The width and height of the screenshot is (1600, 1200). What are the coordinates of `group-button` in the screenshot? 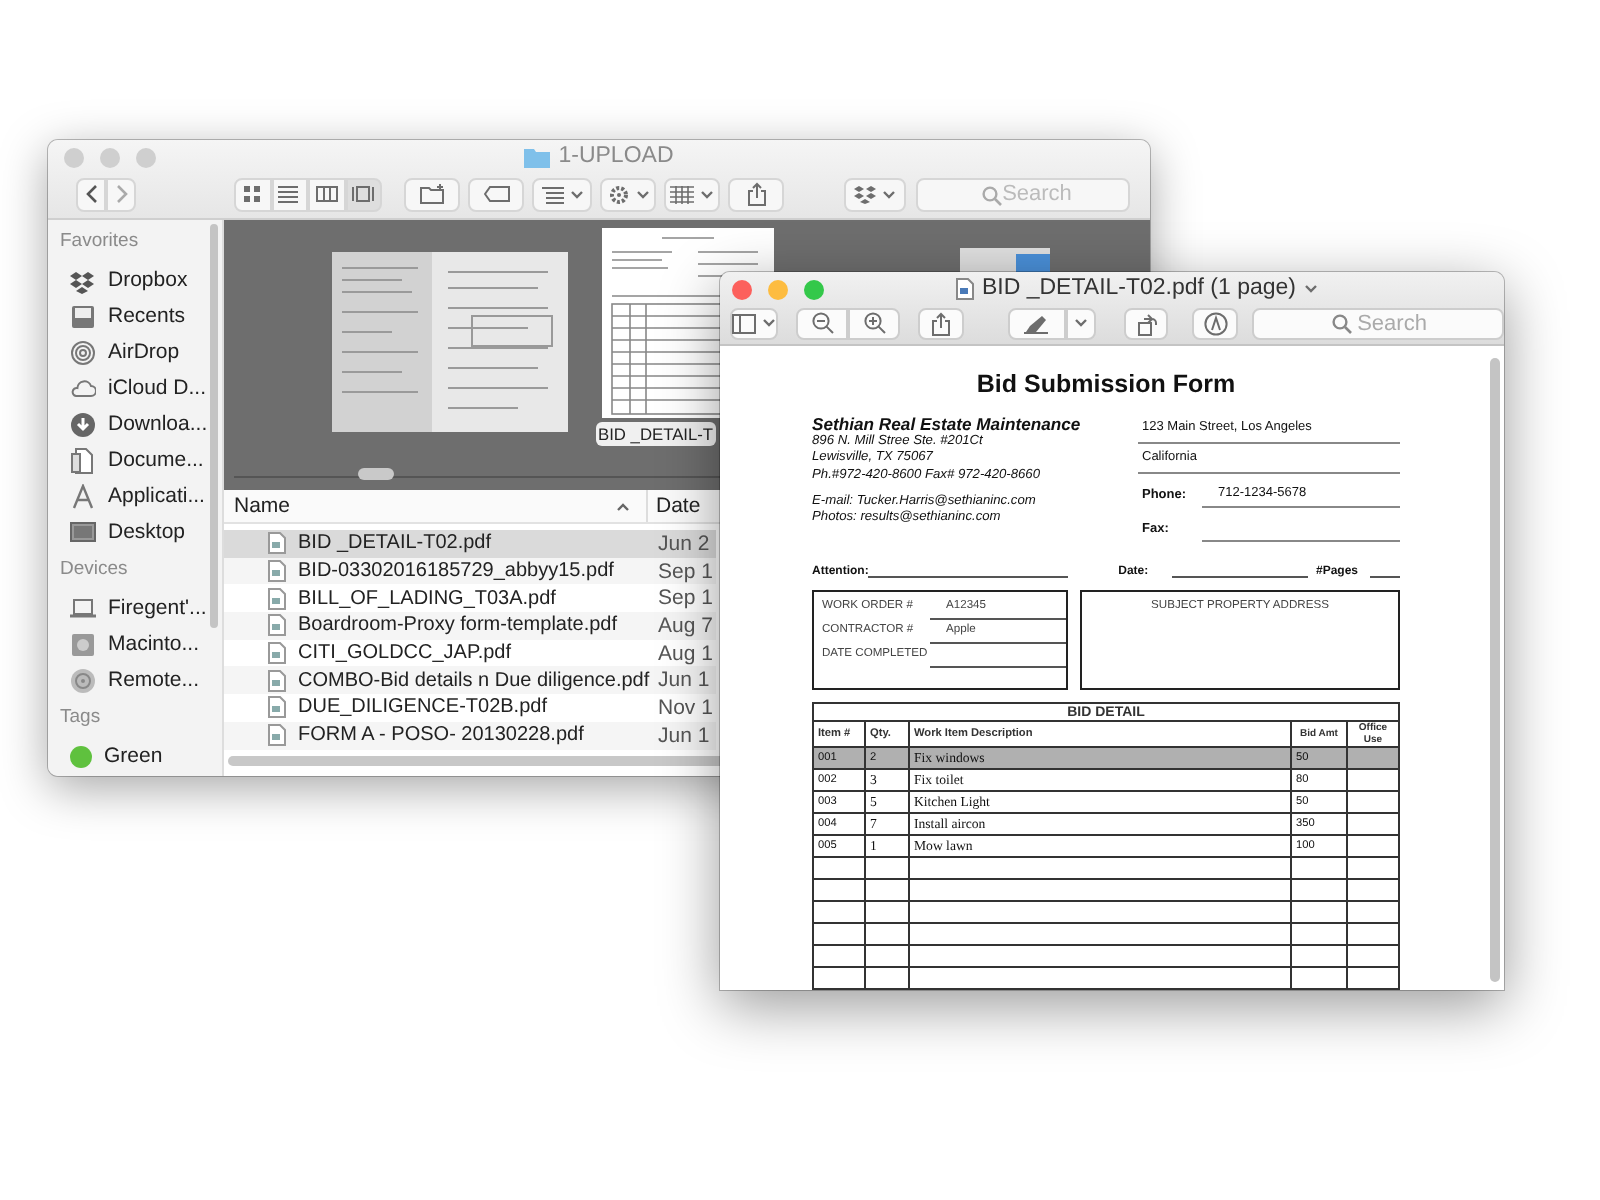 It's located at (692, 194).